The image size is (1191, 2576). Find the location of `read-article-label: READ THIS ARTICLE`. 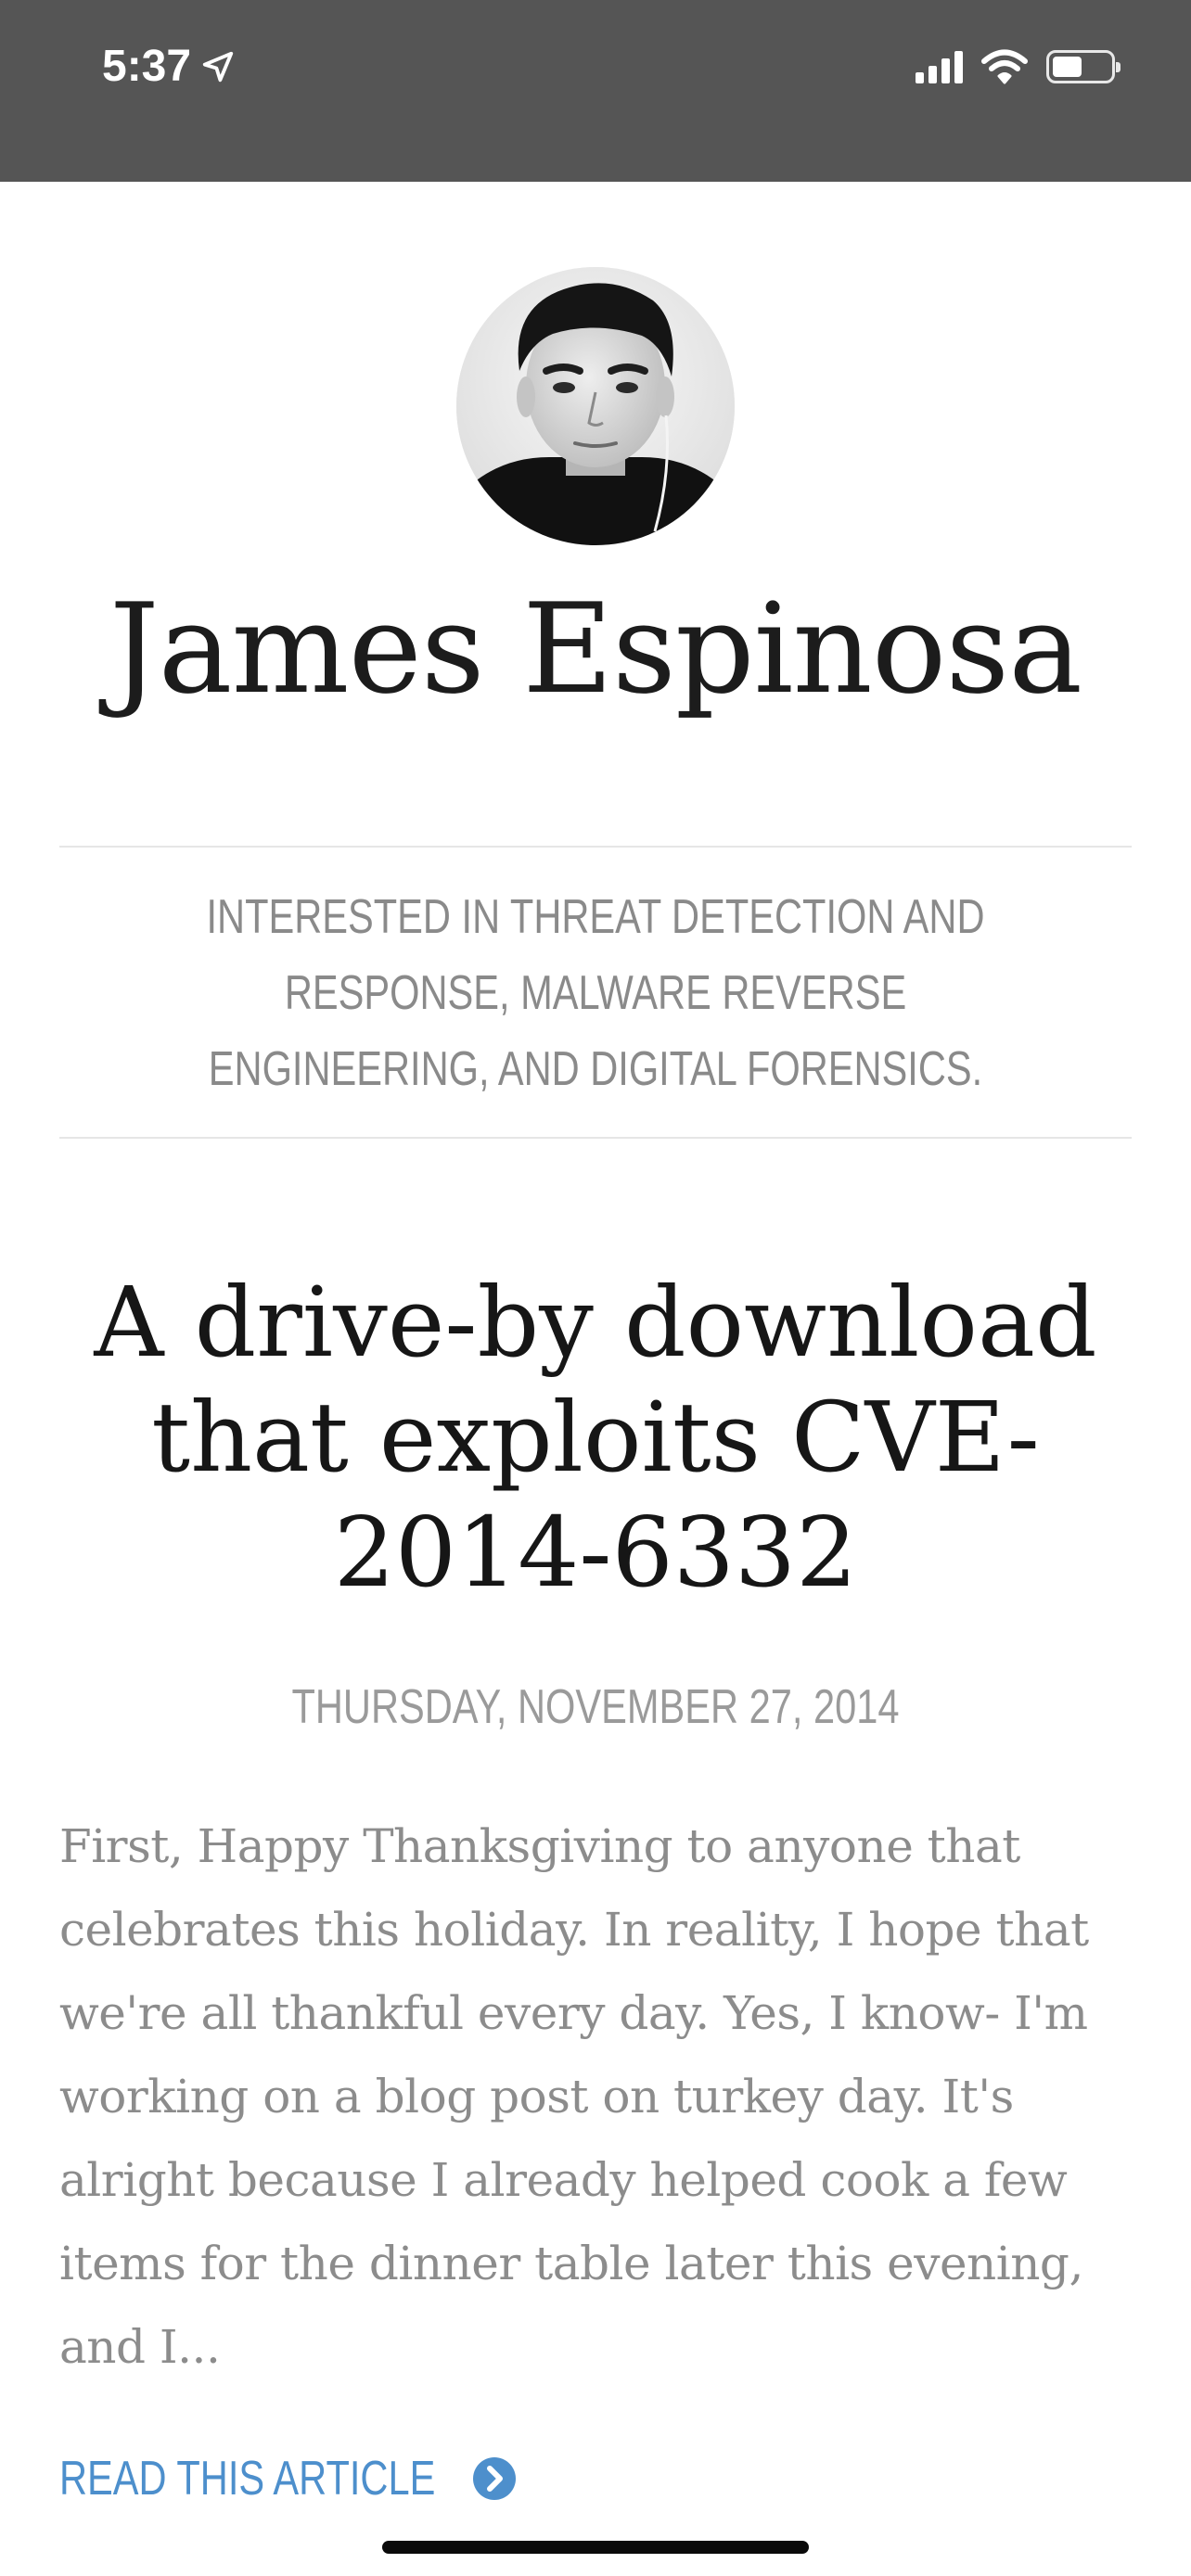

read-article-label: READ THIS ARTICLE is located at coordinates (248, 2479).